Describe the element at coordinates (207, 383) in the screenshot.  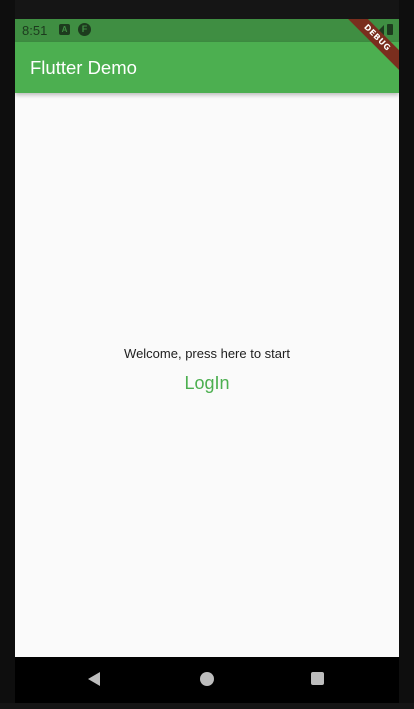
I see `login-button: LogIn` at that location.